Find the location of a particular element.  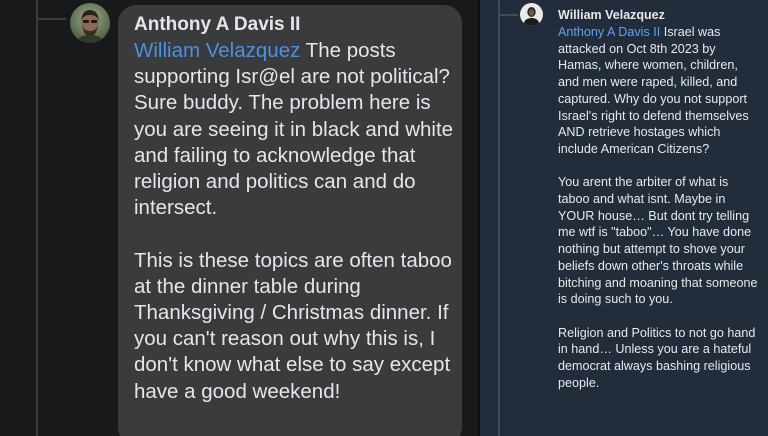

mention-link: Anthony A Davis II is located at coordinates (609, 32).